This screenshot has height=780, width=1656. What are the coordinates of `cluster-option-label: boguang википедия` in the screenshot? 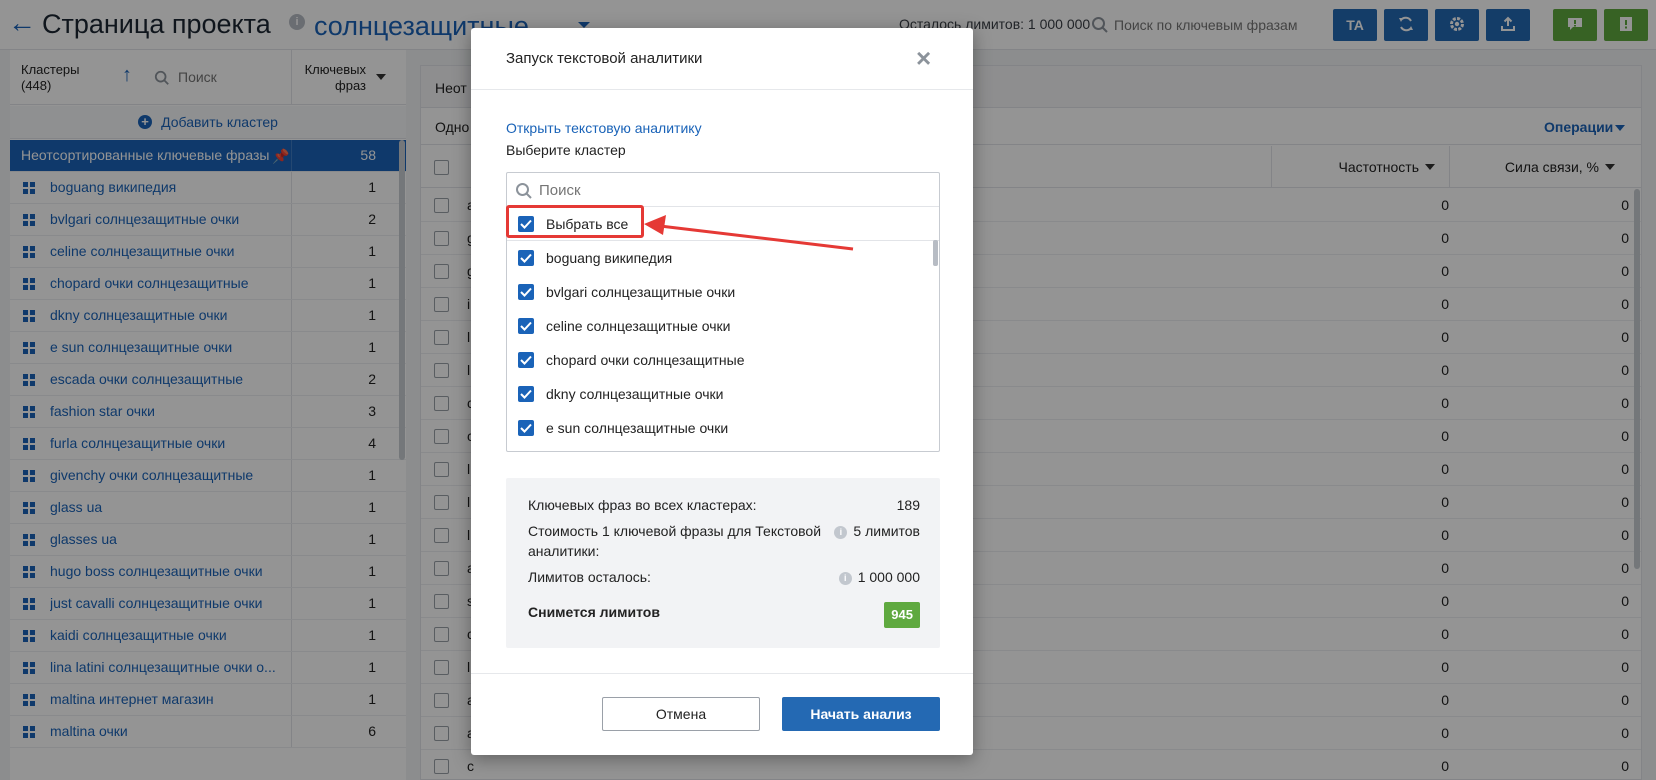 It's located at (609, 258).